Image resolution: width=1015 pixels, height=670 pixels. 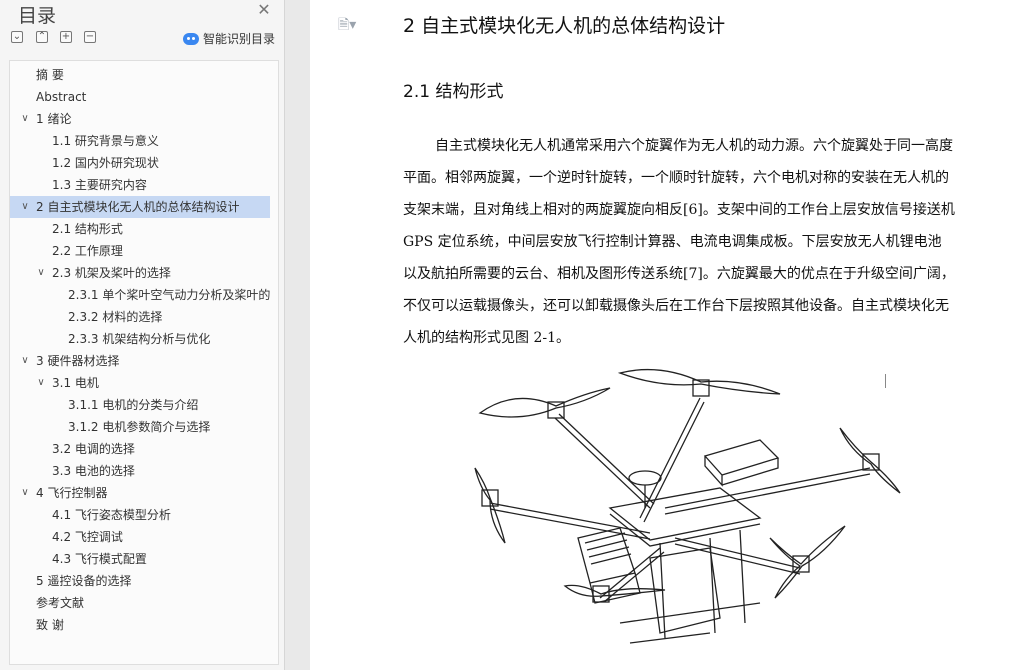 What do you see at coordinates (140, 383) in the screenshot?
I see `toc-item: ∨ 3.1 电机` at bounding box center [140, 383].